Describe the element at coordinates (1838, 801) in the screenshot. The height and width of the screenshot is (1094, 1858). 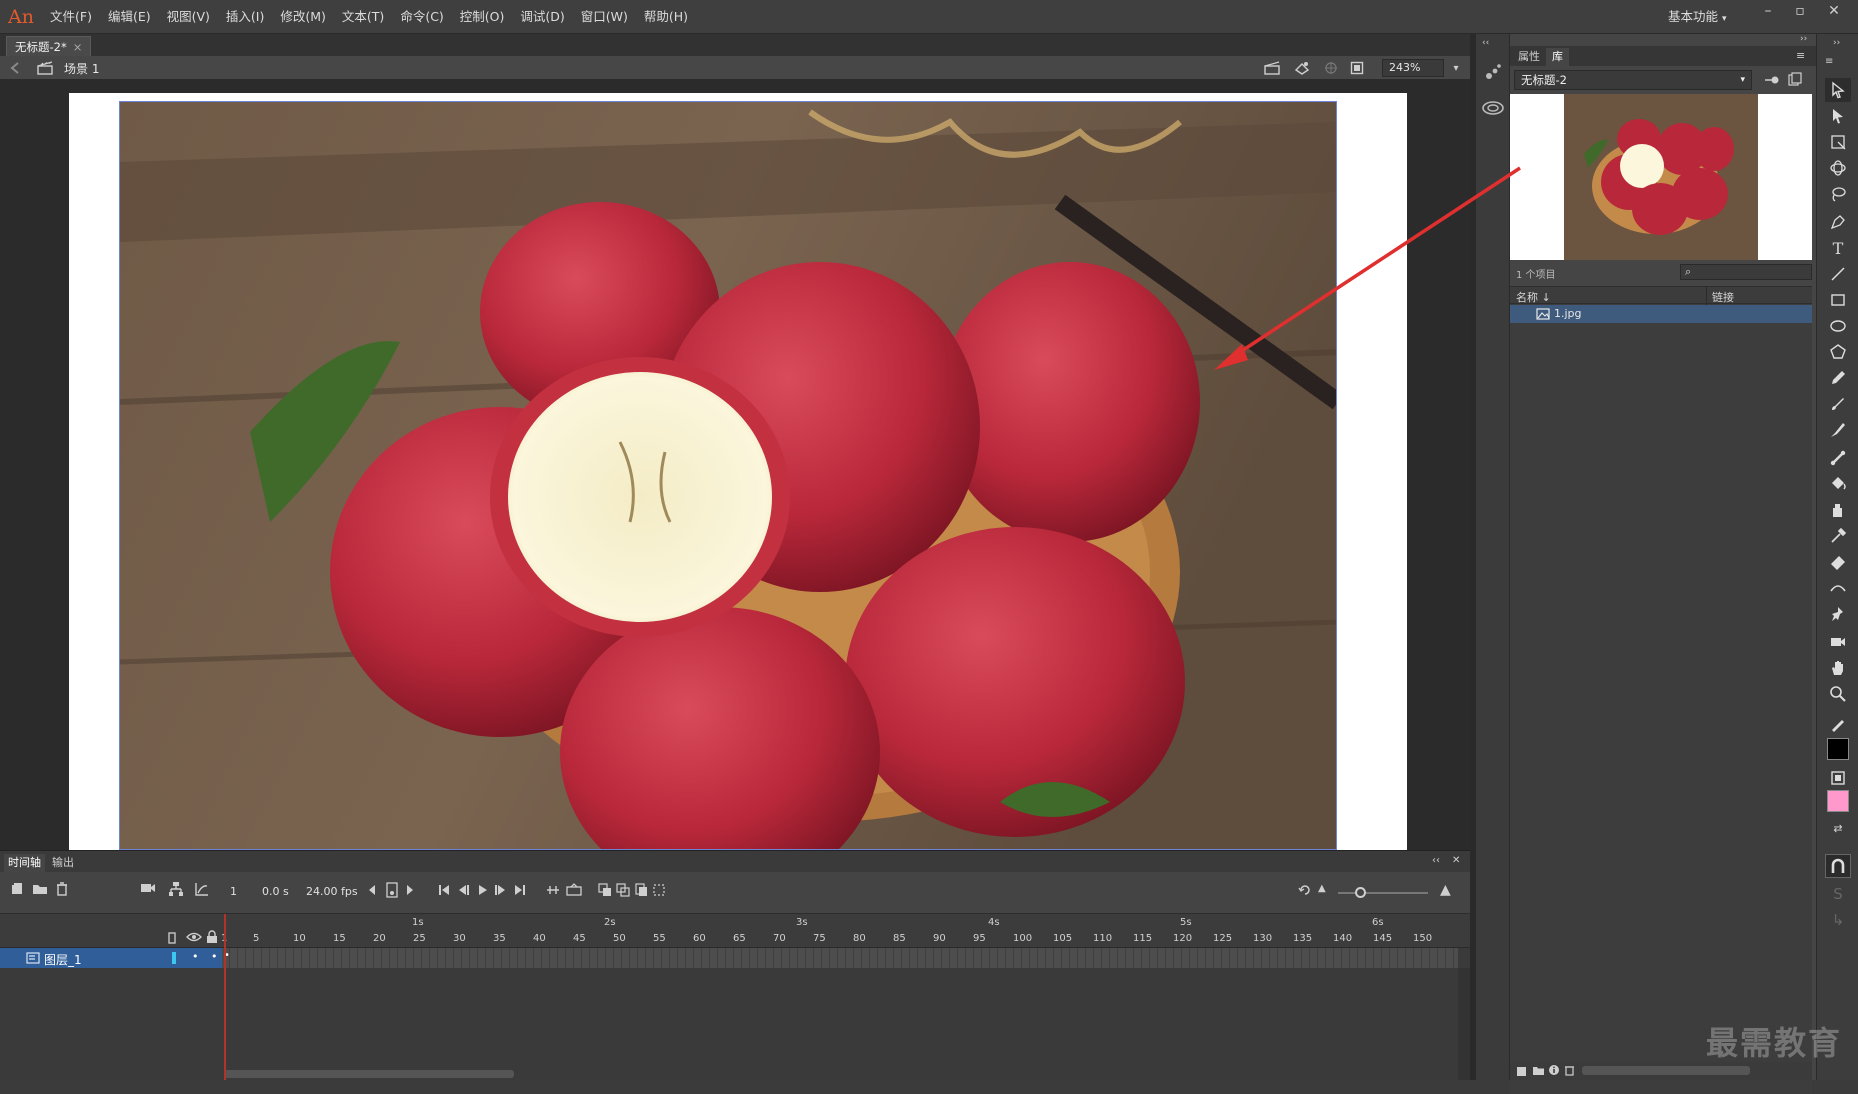
I see `fill-color-swatch` at that location.